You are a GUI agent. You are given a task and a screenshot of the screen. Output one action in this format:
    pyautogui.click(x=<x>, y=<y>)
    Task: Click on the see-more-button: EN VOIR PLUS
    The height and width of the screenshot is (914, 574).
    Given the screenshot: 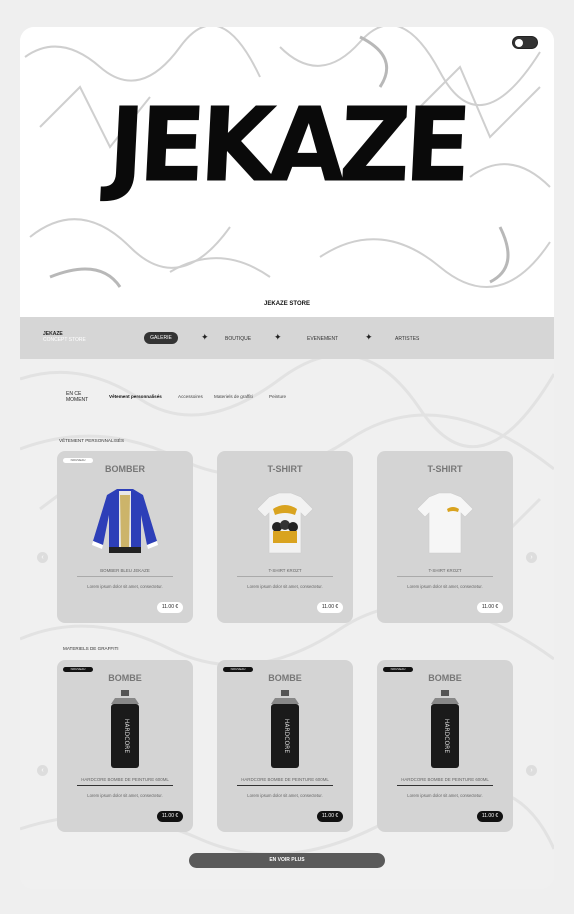 What is the action you would take?
    pyautogui.click(x=287, y=860)
    